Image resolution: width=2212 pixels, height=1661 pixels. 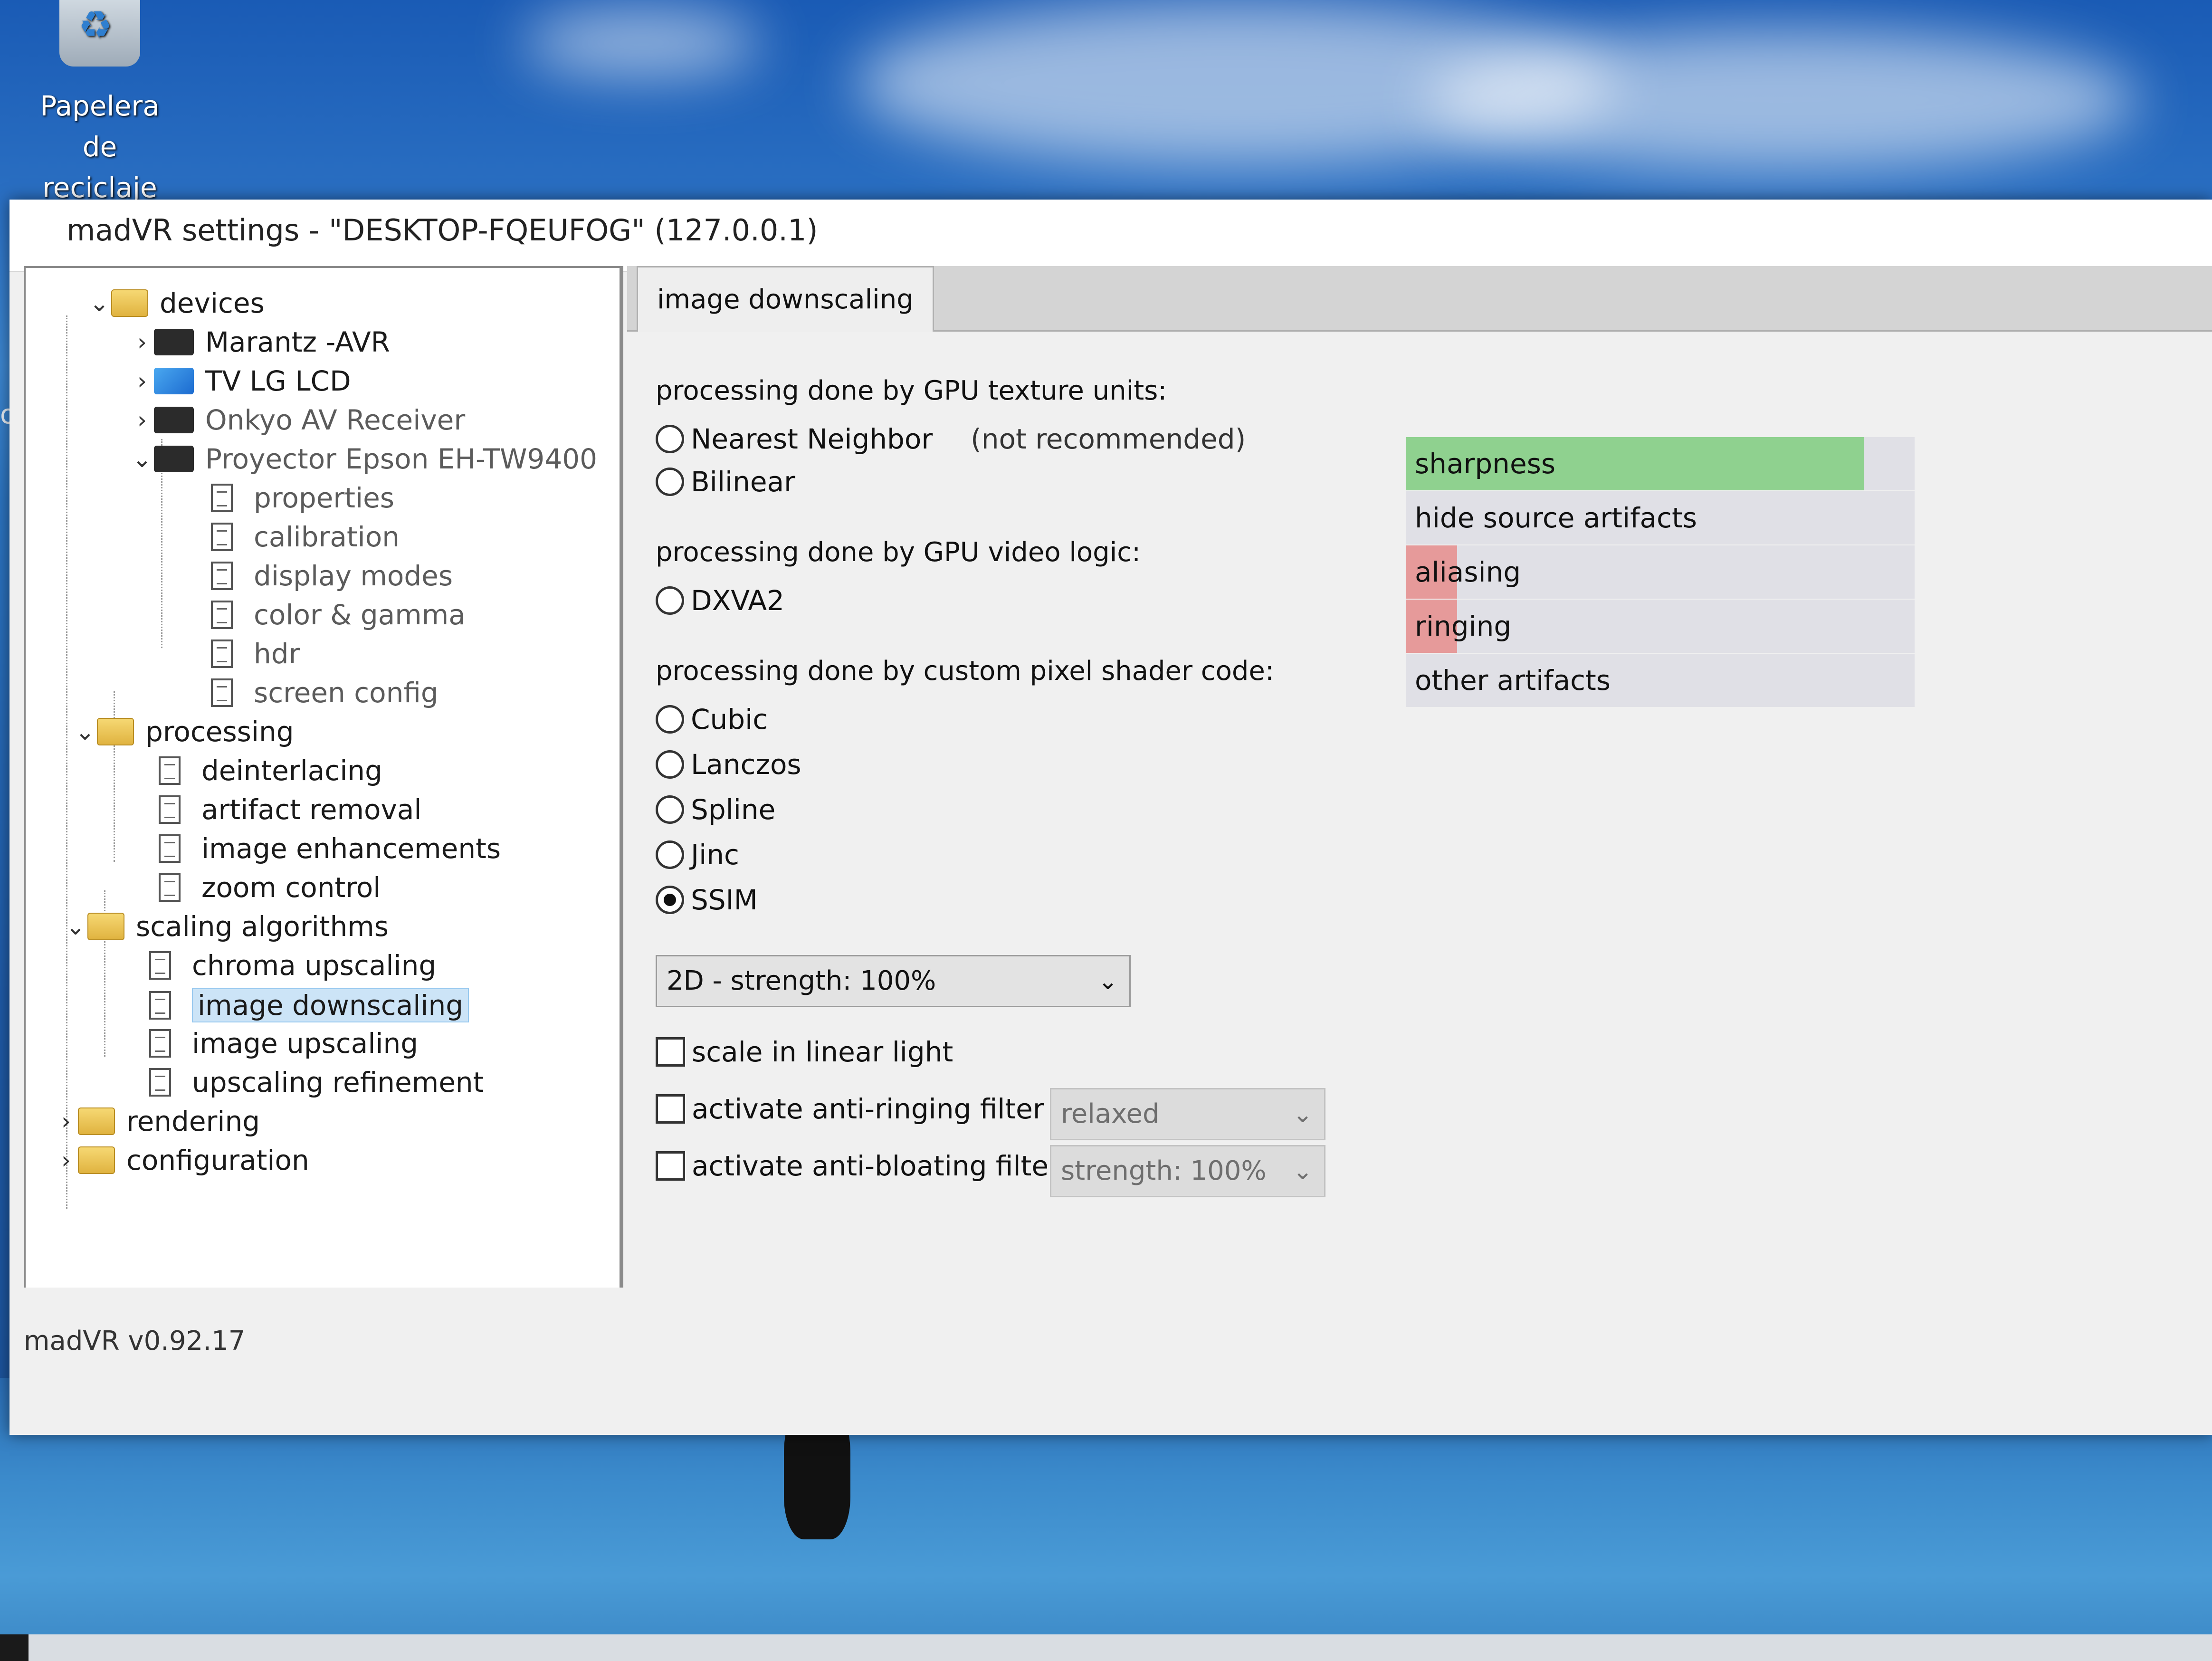 I want to click on tree-label: Proyector Epson EH-TW9400, so click(x=401, y=459).